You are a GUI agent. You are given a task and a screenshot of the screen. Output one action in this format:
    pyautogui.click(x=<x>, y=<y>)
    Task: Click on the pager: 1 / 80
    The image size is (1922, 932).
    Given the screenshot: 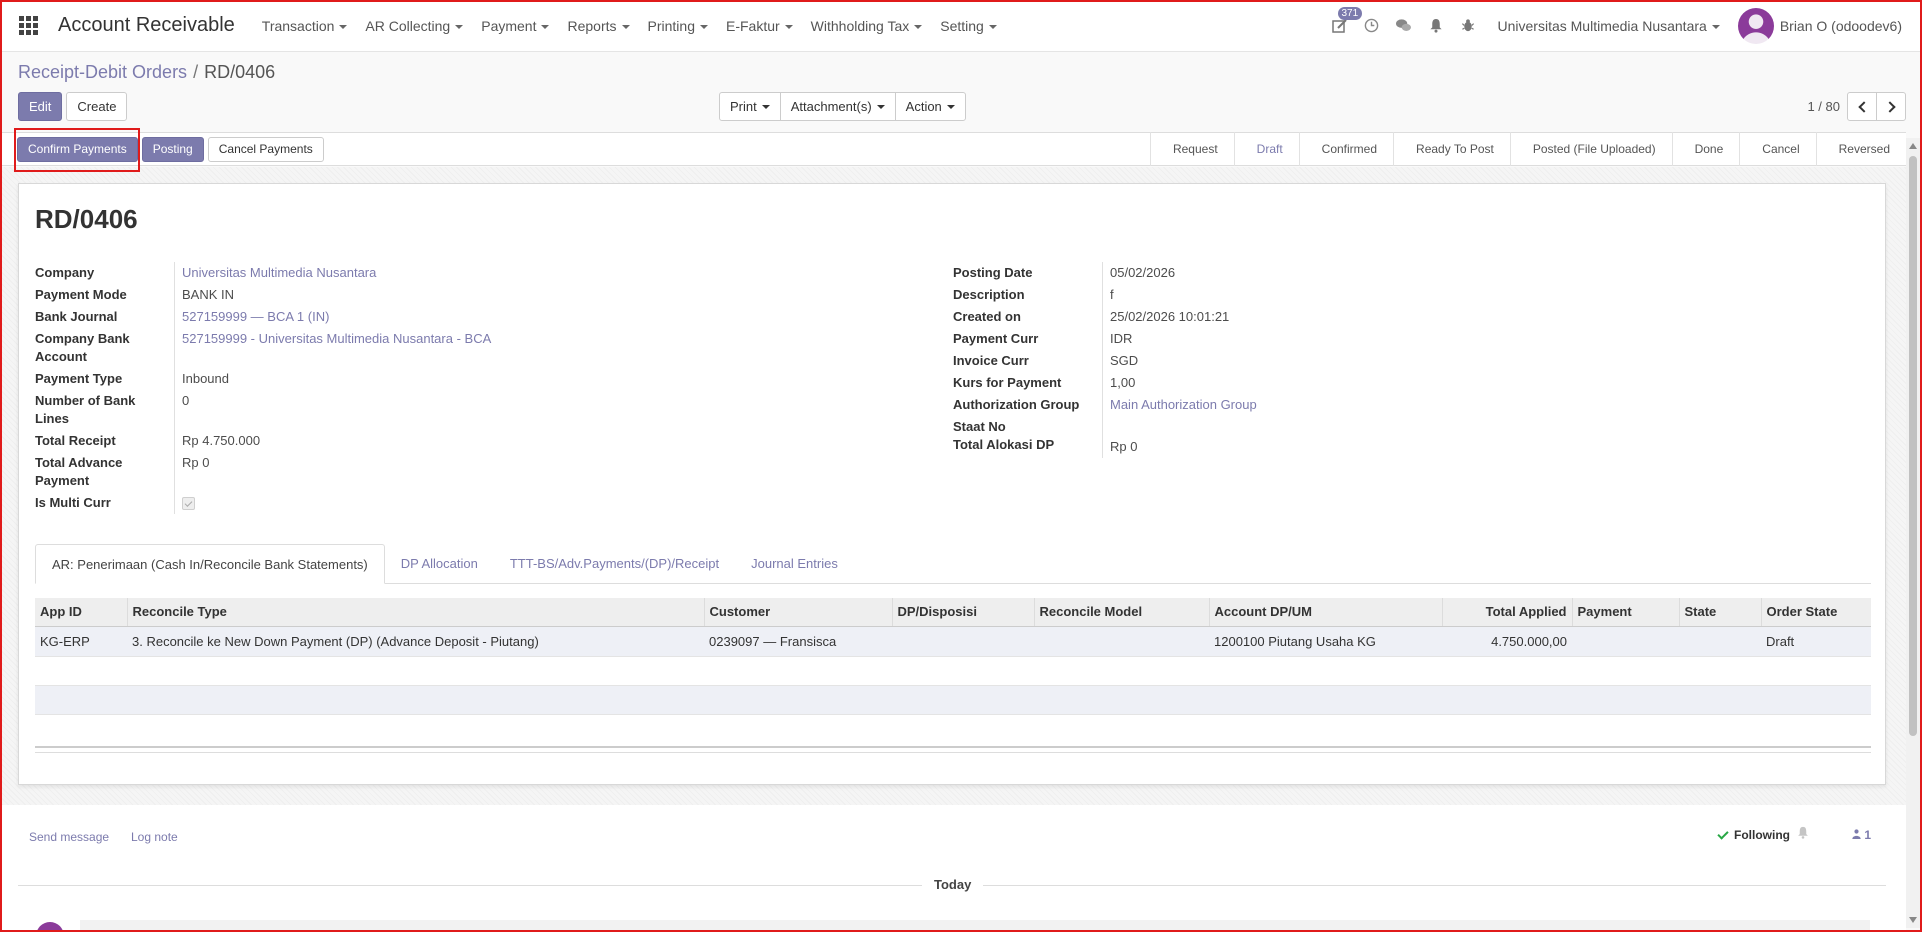 What is the action you would take?
    pyautogui.click(x=1856, y=106)
    